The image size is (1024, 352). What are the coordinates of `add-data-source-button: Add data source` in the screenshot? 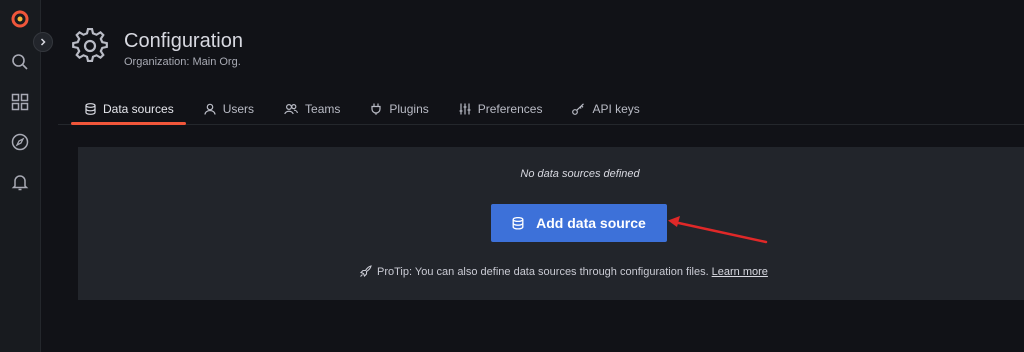 It's located at (579, 223).